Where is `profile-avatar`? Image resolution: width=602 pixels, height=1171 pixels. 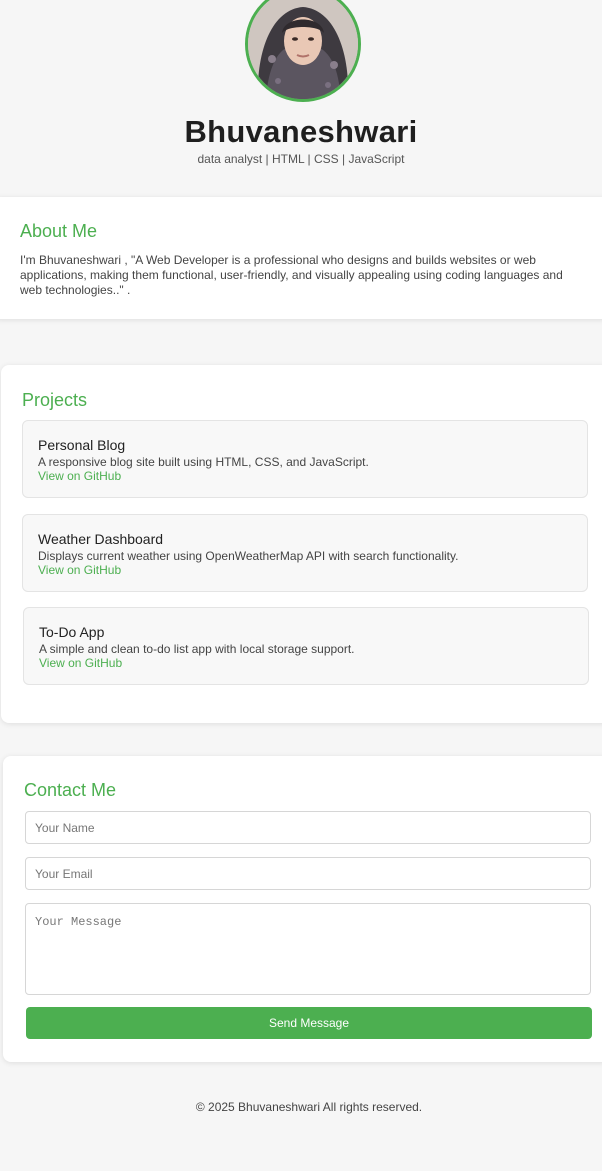 profile-avatar is located at coordinates (303, 51).